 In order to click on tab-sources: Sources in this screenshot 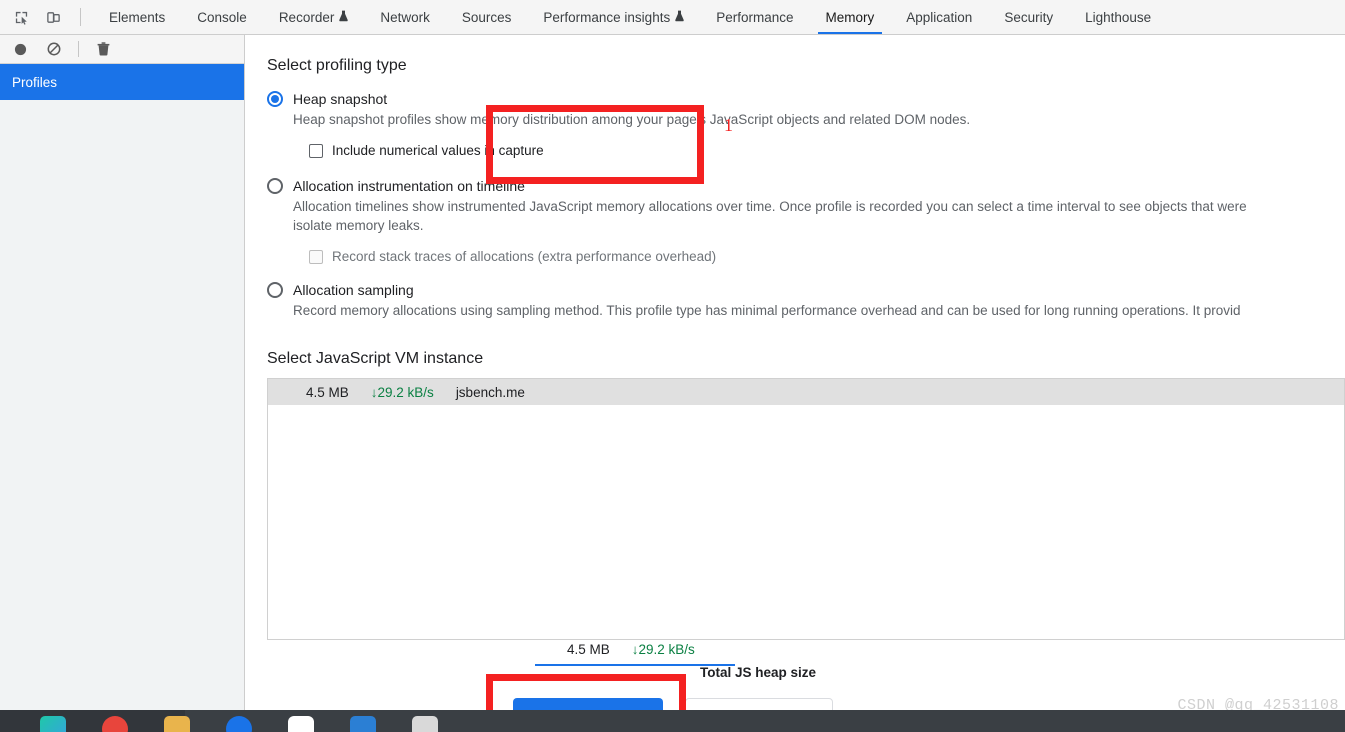, I will do `click(487, 17)`.